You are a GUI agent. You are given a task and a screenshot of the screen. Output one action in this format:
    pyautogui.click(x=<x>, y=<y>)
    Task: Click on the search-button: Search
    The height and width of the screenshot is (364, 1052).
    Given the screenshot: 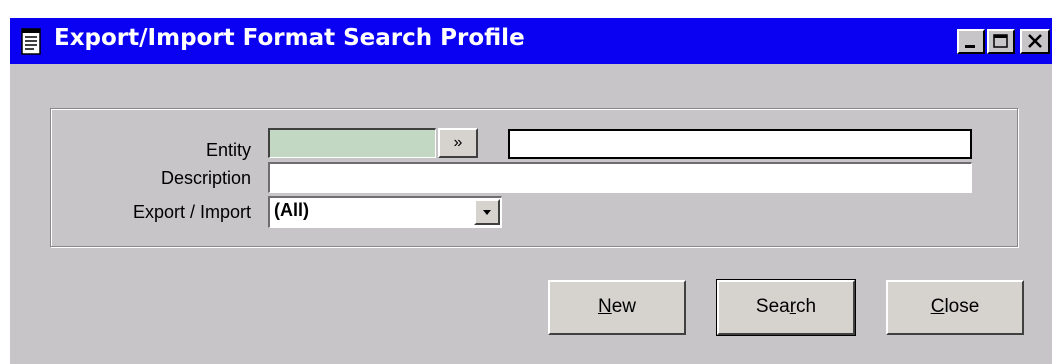 What is the action you would take?
    pyautogui.click(x=786, y=307)
    